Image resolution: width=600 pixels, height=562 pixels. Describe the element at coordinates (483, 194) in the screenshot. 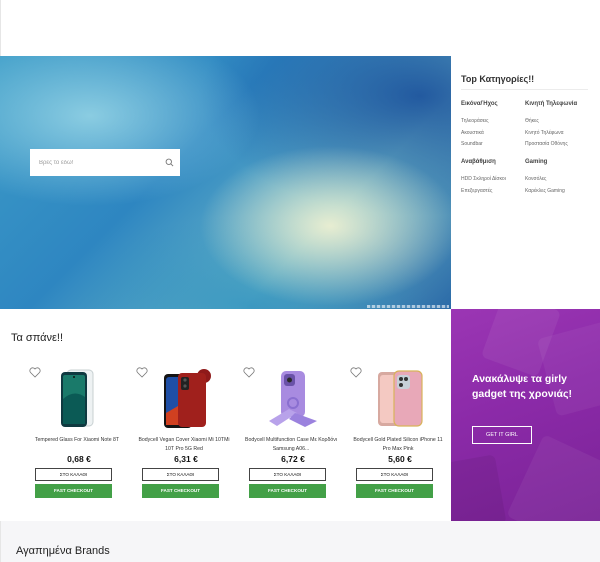

I see `category-link: Επεξεργαστές` at that location.